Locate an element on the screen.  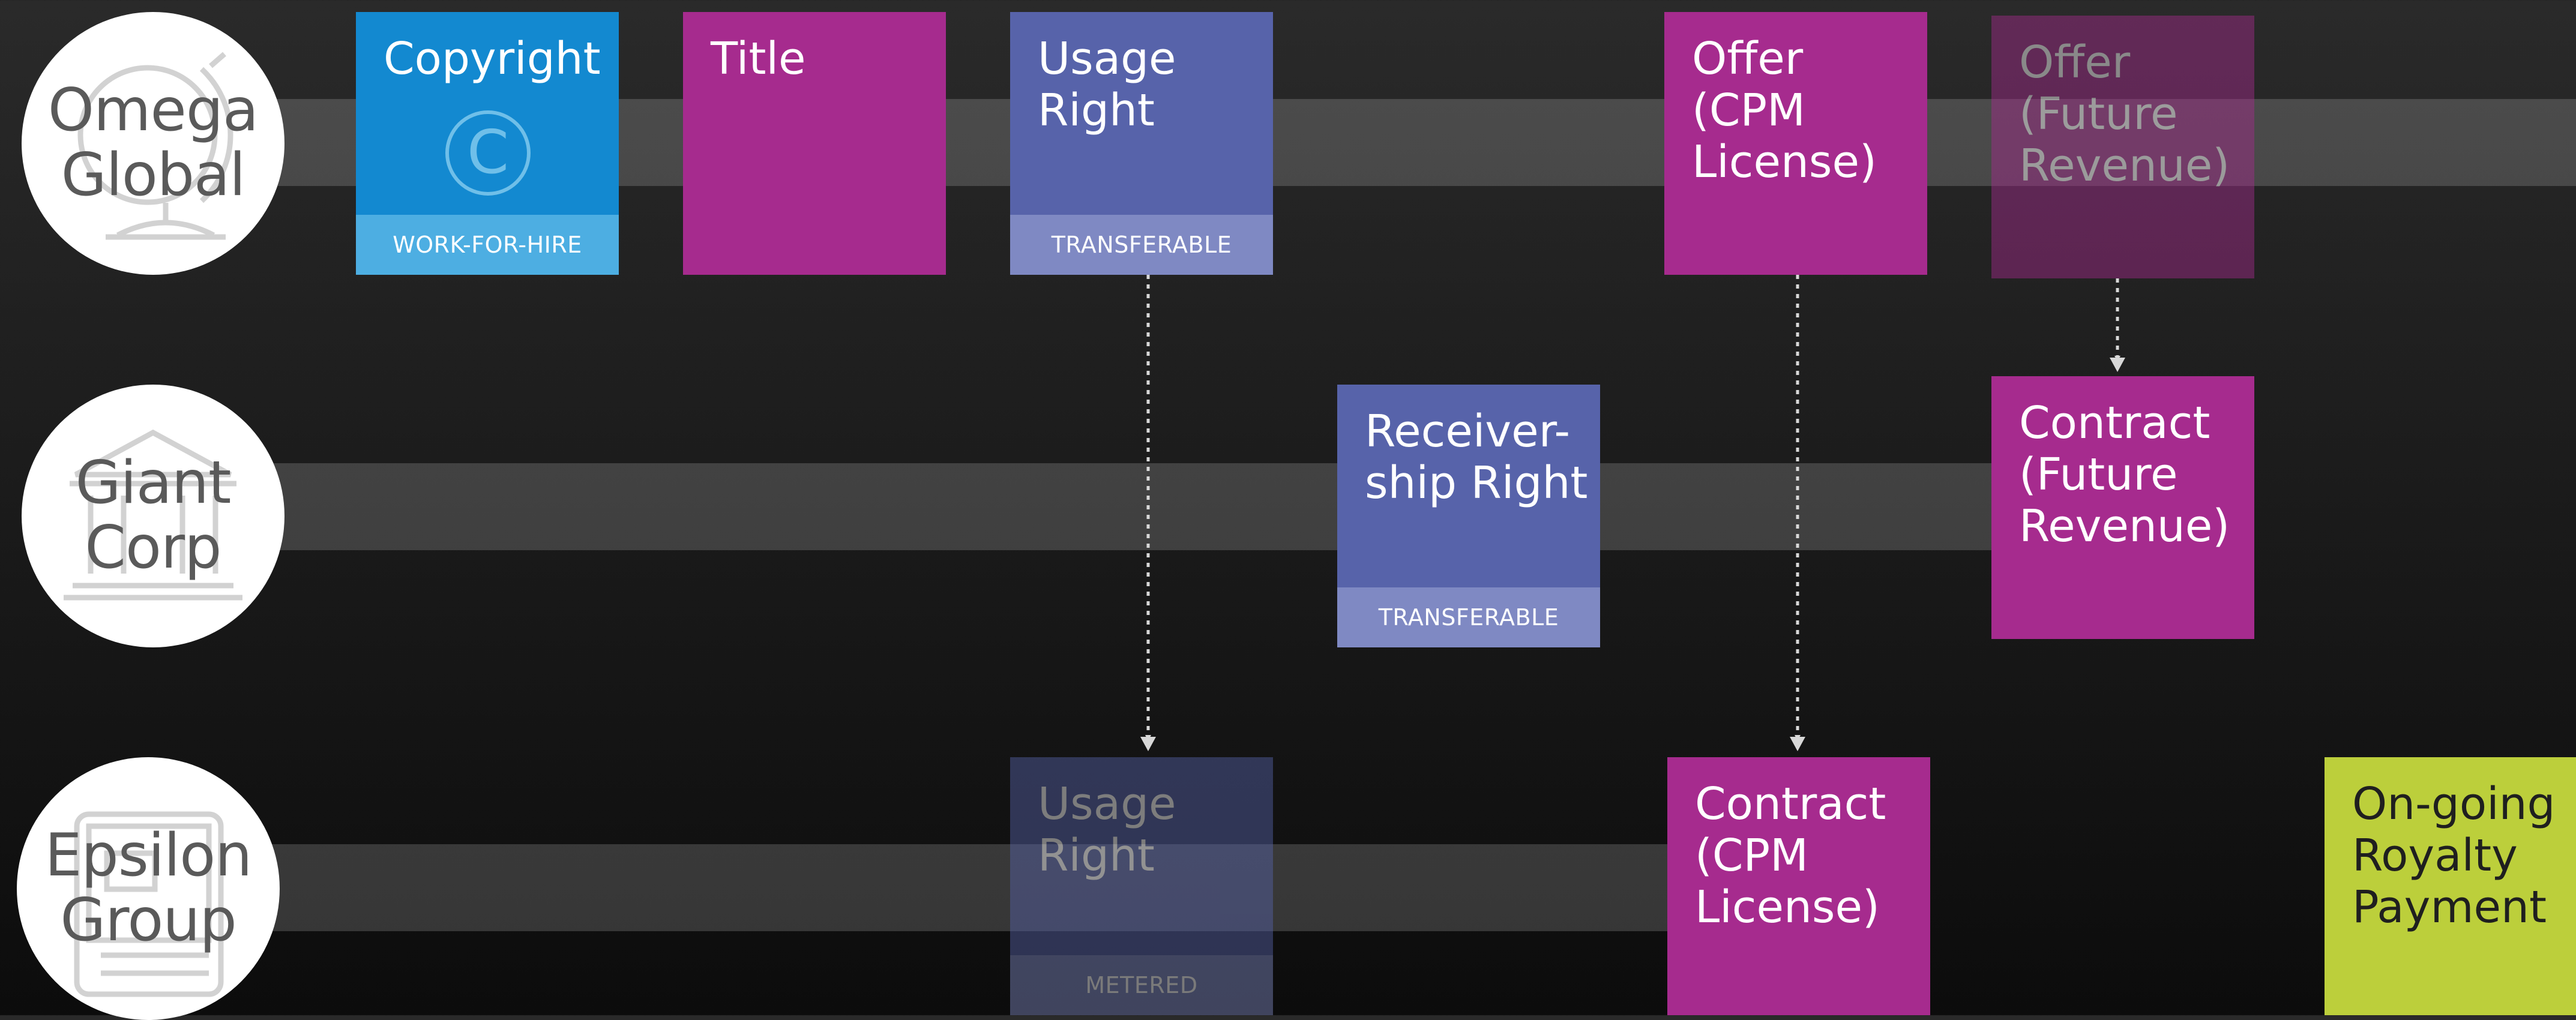
card-offer-future-revenue: Offer (Future Revenue) is located at coordinates (2122, 147).